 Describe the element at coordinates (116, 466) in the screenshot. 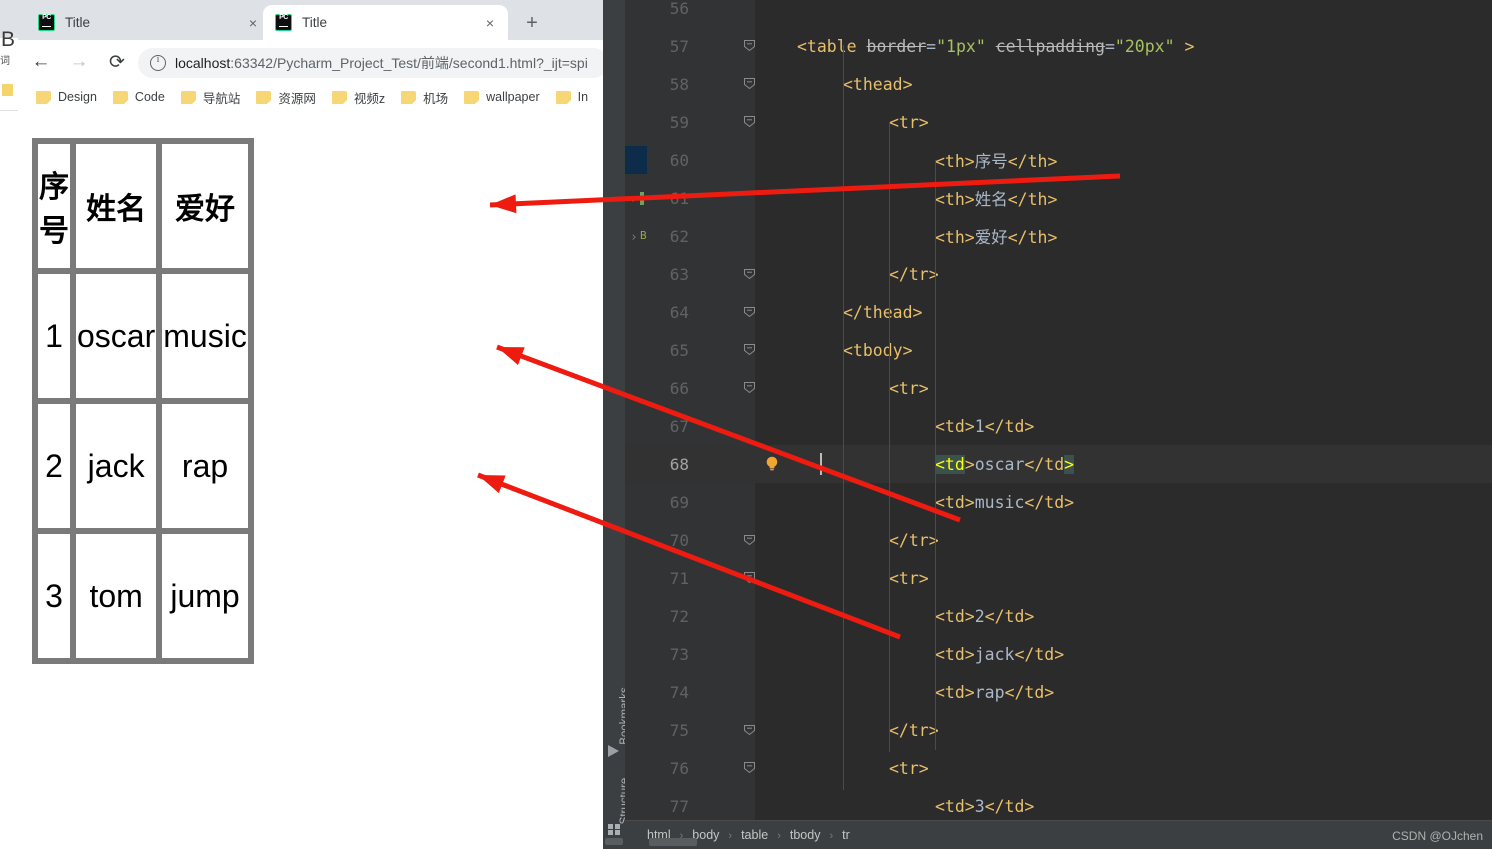

I see `table-cell: jack` at that location.